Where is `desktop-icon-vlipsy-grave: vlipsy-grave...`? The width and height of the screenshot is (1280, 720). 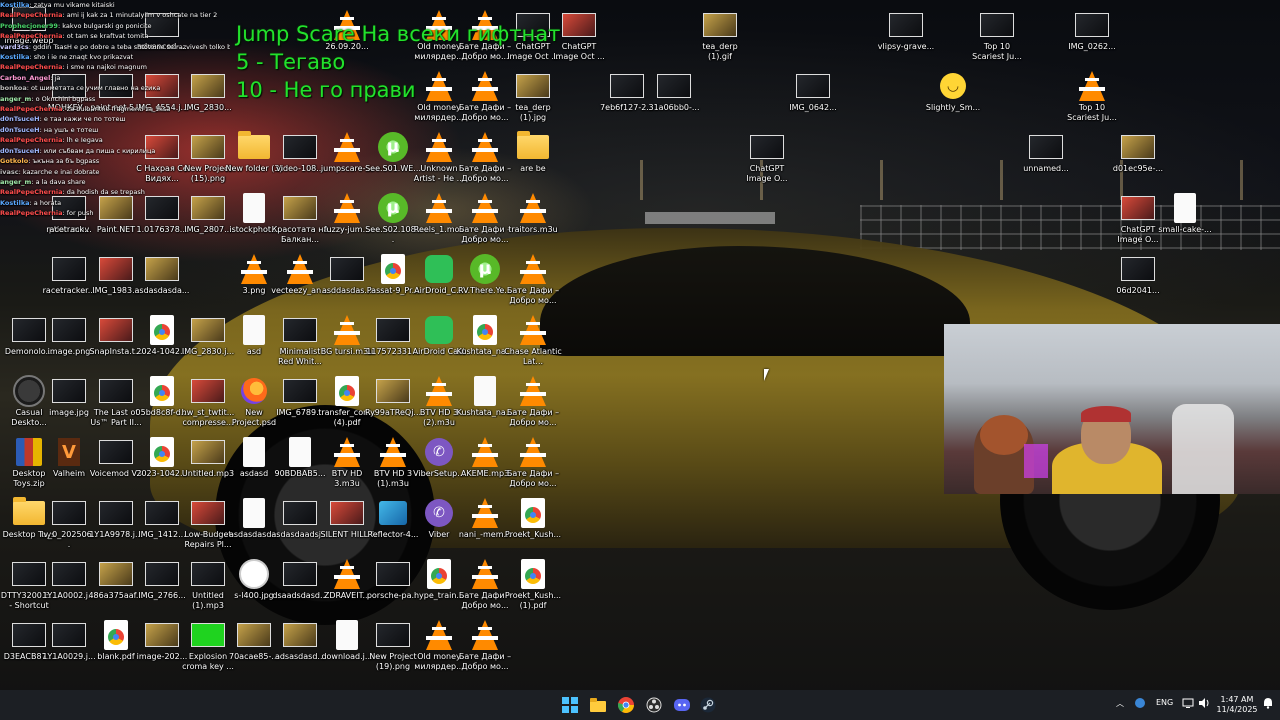
desktop-icon-vlipsy-grave: vlipsy-grave... is located at coordinates (906, 36).